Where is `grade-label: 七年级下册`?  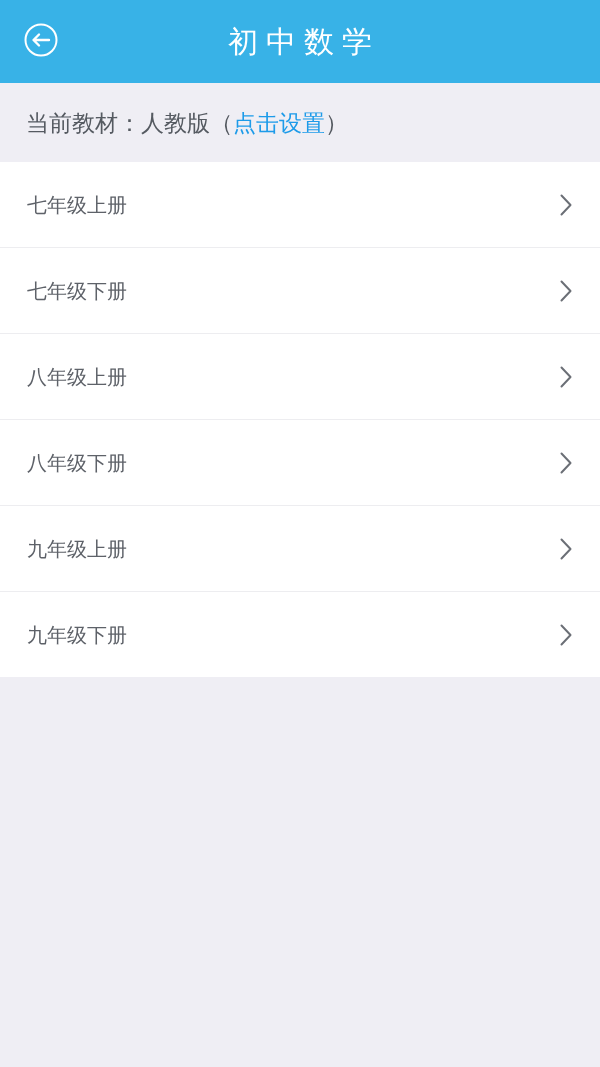 grade-label: 七年级下册 is located at coordinates (77, 291).